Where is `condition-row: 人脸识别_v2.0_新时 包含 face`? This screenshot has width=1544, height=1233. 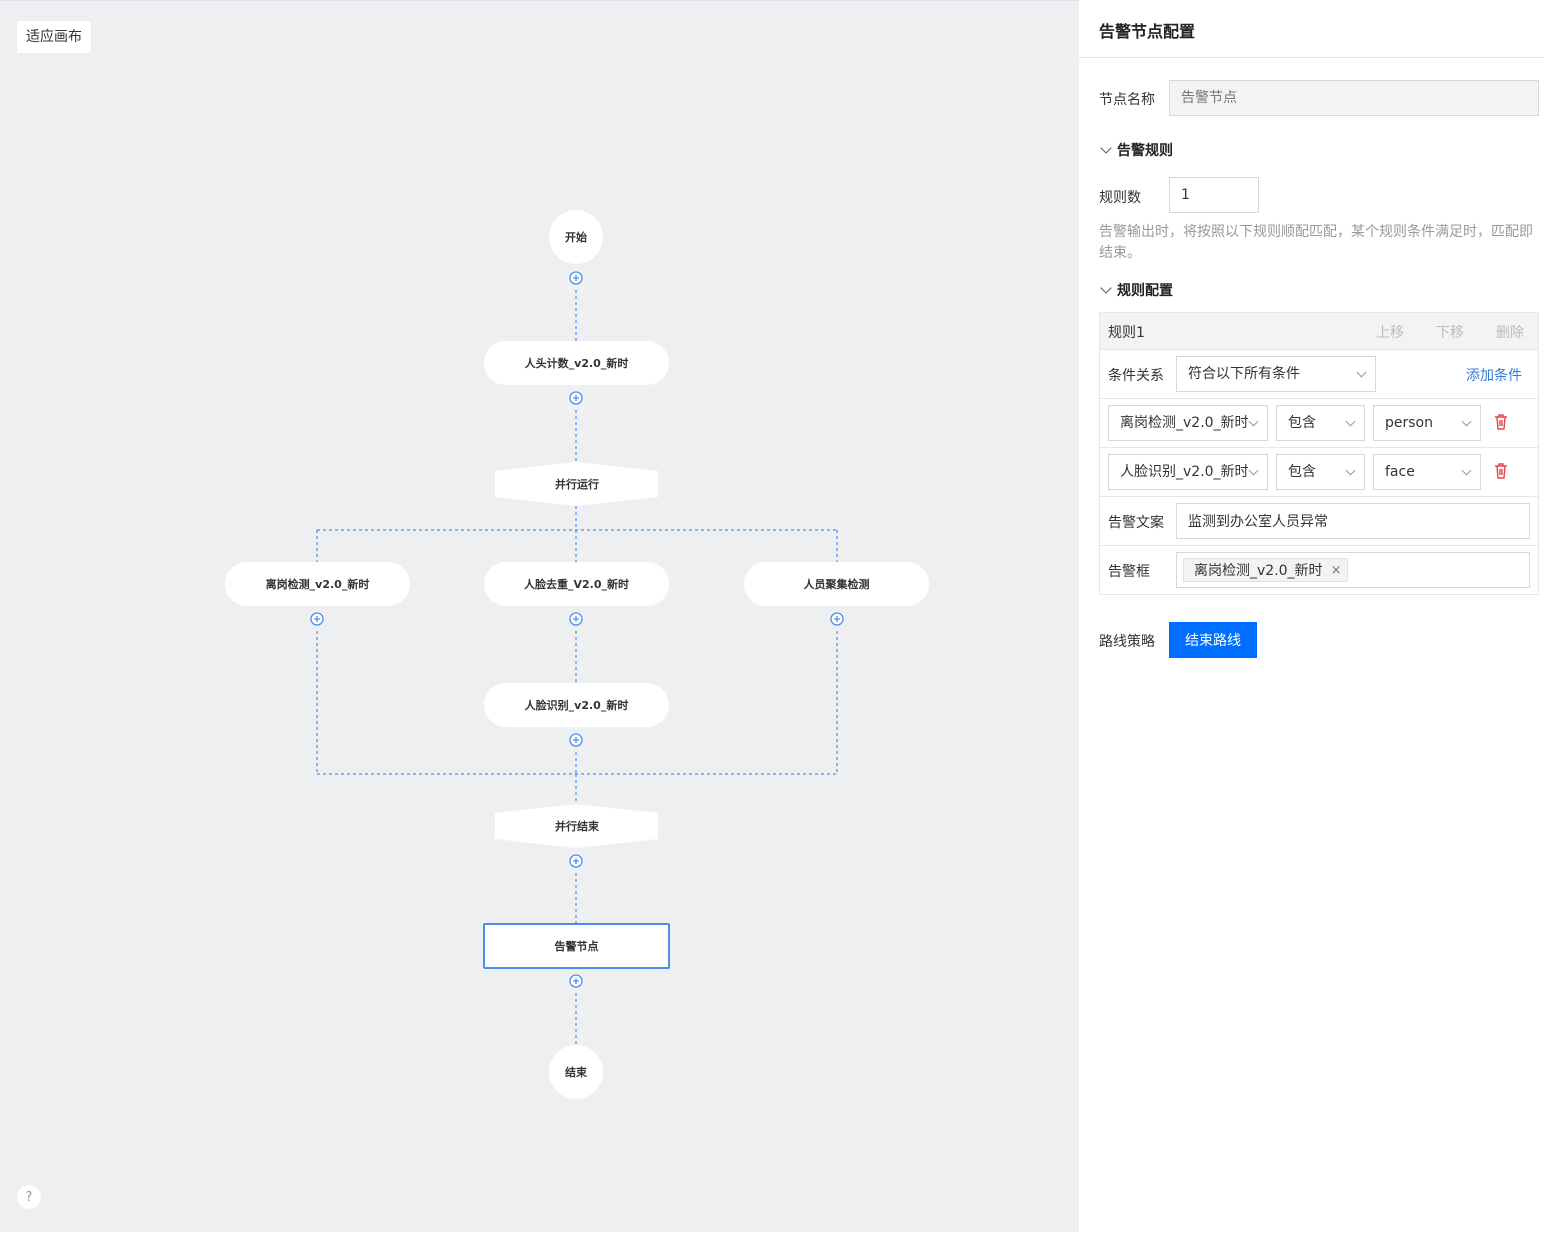 condition-row: 人脸识别_v2.0_新时 包含 face is located at coordinates (1319, 471).